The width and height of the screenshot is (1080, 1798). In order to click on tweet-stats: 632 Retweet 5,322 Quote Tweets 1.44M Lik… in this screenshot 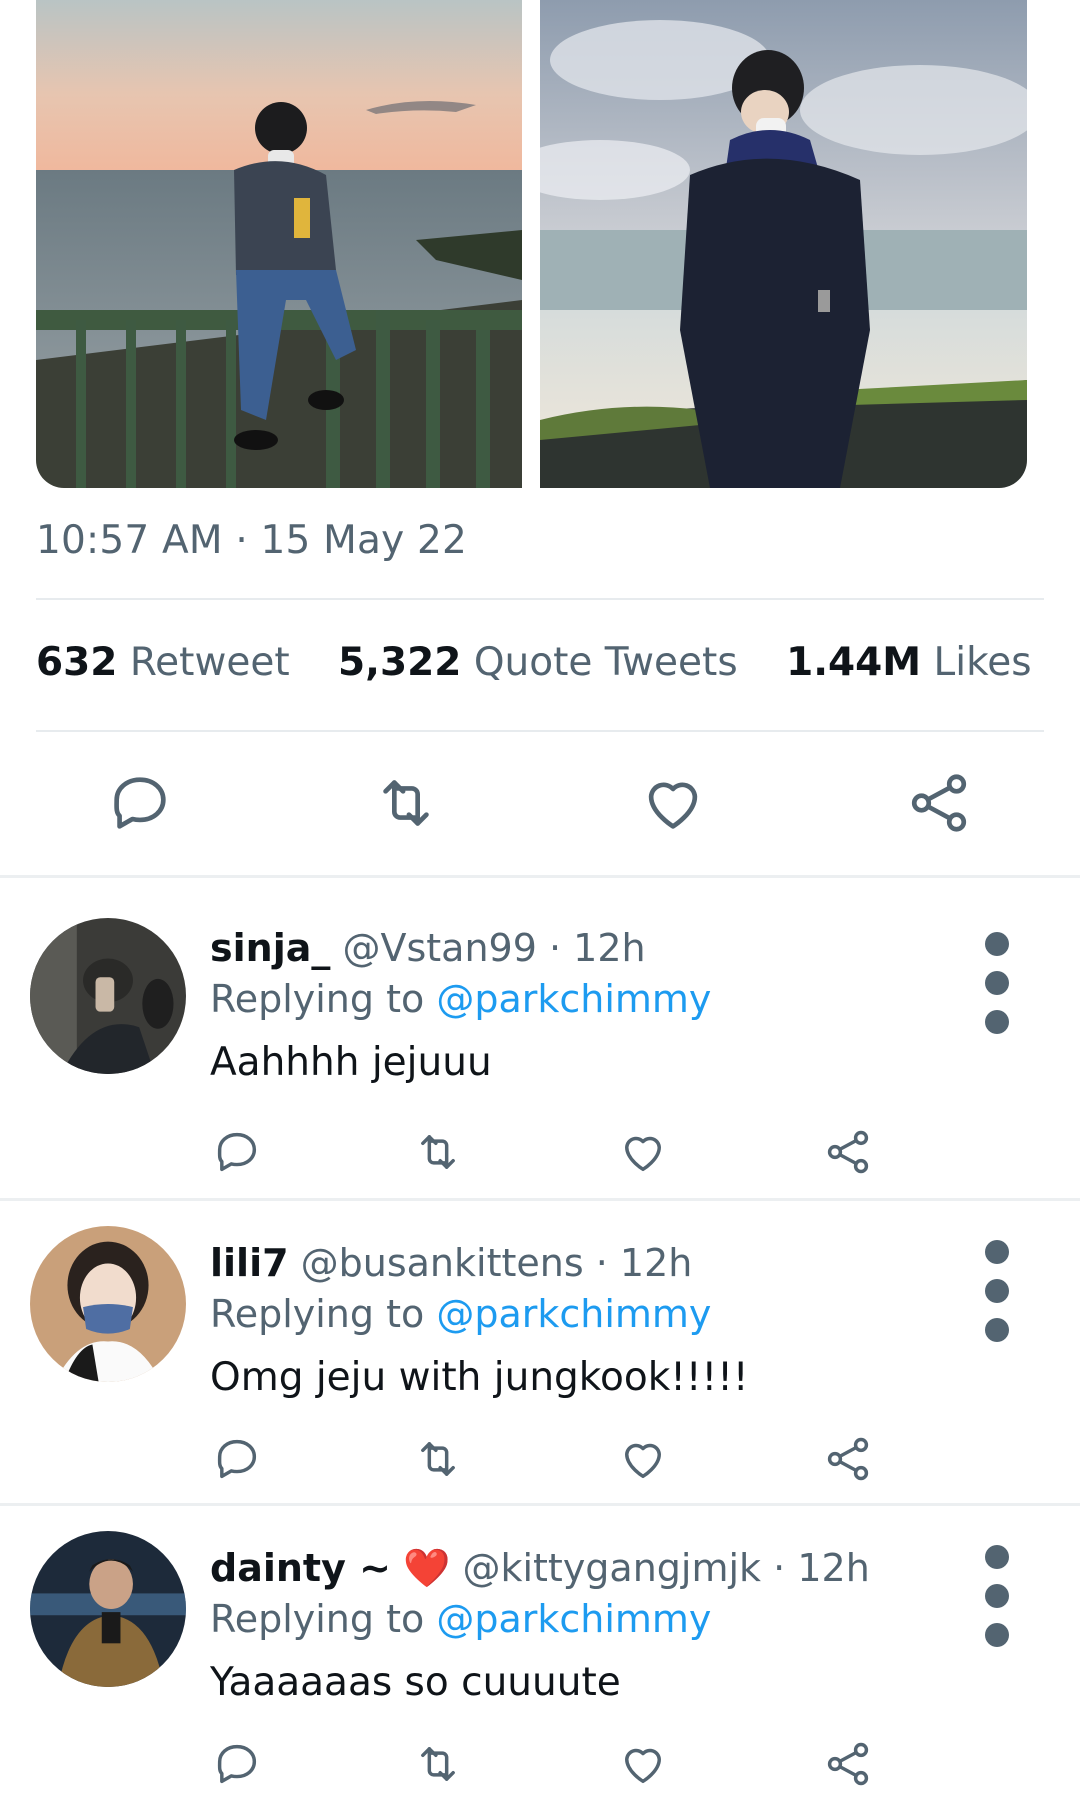, I will do `click(552, 662)`.